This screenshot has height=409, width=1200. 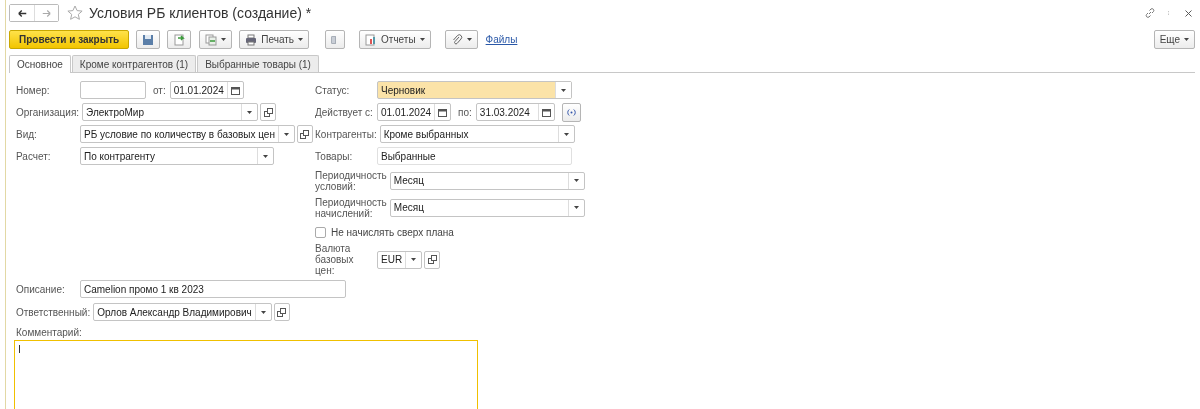 I want to click on field-label: Организация:, so click(x=48, y=112).